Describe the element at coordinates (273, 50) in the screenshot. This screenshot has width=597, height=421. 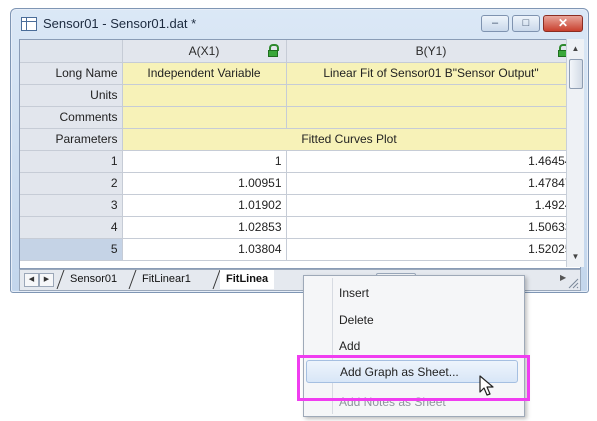
I see `lock-icon` at that location.